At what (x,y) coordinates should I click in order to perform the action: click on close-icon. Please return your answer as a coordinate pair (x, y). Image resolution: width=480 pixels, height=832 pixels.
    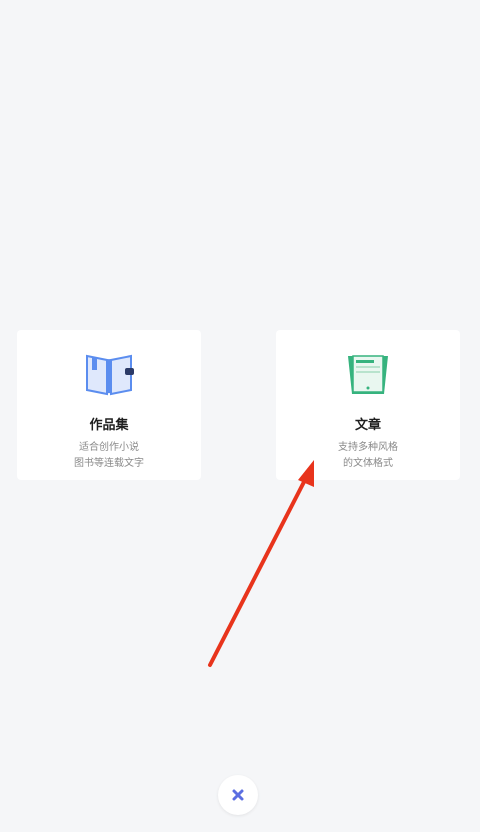
    Looking at the image, I should click on (238, 795).